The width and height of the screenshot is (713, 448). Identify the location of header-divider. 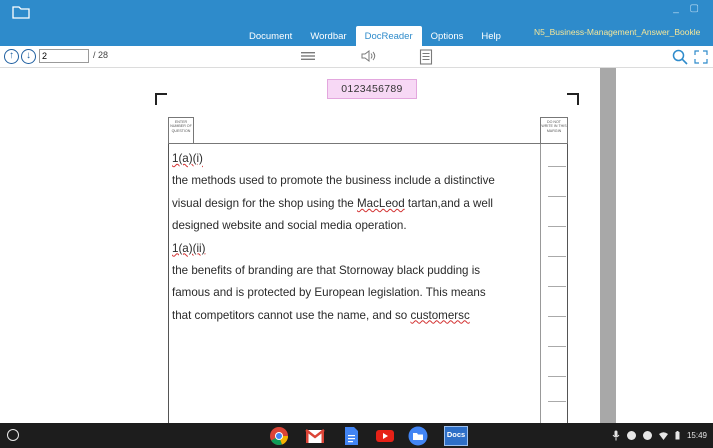
(368, 143).